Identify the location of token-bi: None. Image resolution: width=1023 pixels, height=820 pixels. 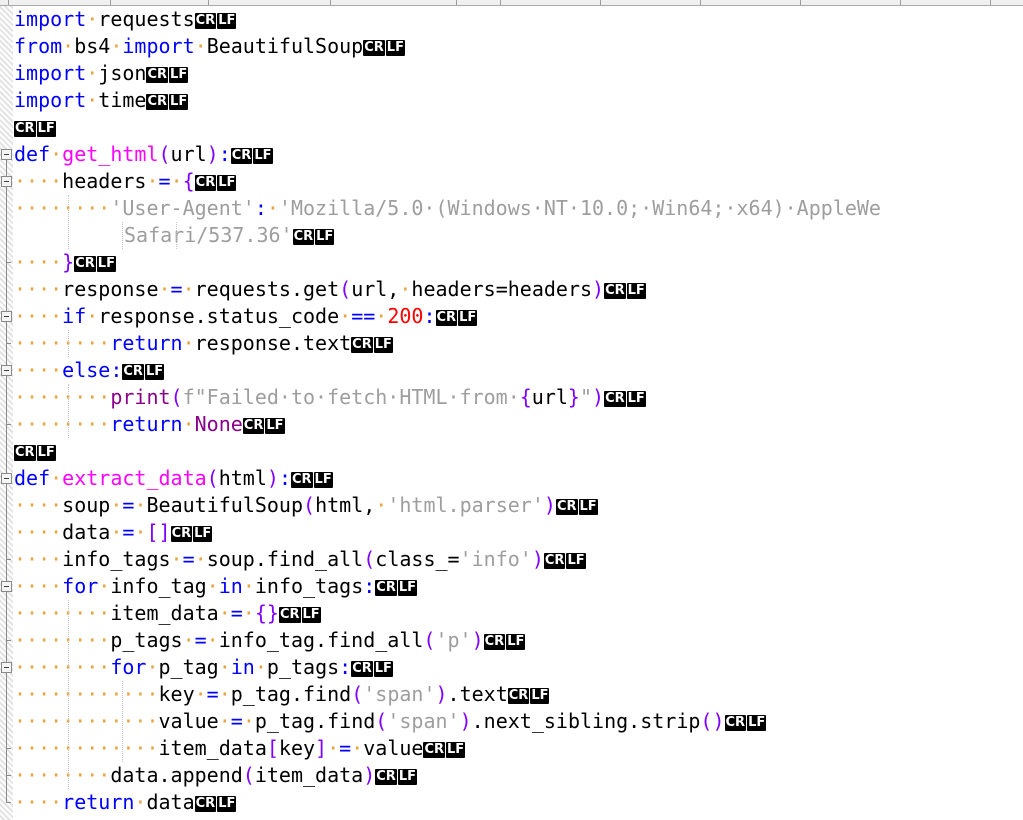
(218, 424).